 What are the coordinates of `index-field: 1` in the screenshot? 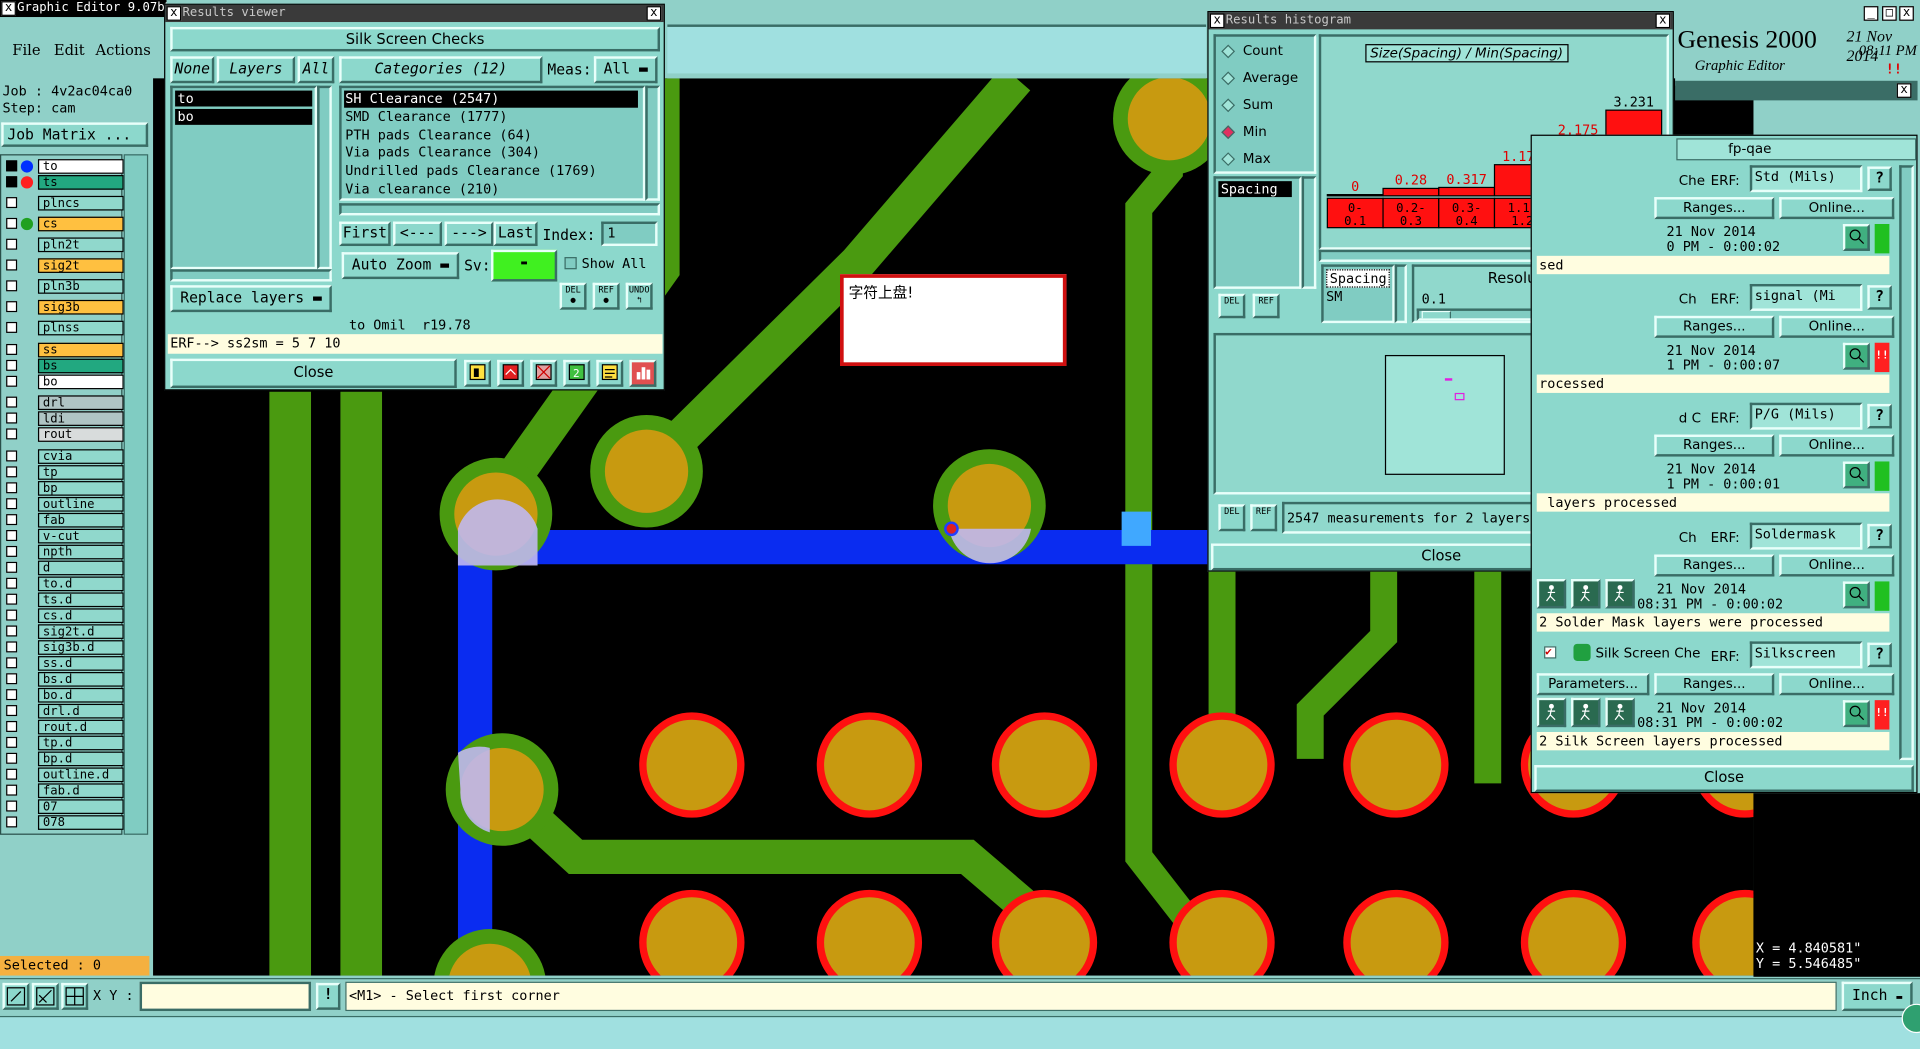 It's located at (629, 234).